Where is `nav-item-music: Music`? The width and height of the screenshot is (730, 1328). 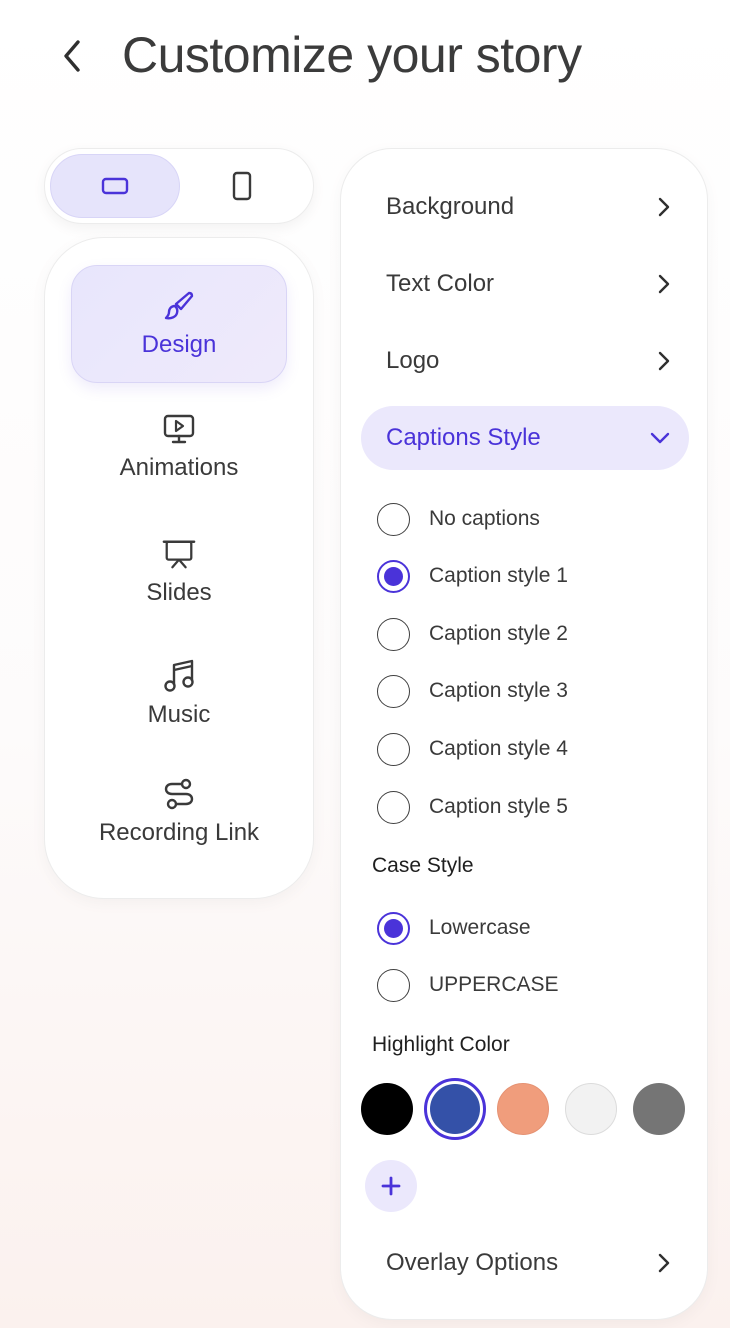 nav-item-music: Music is located at coordinates (179, 694).